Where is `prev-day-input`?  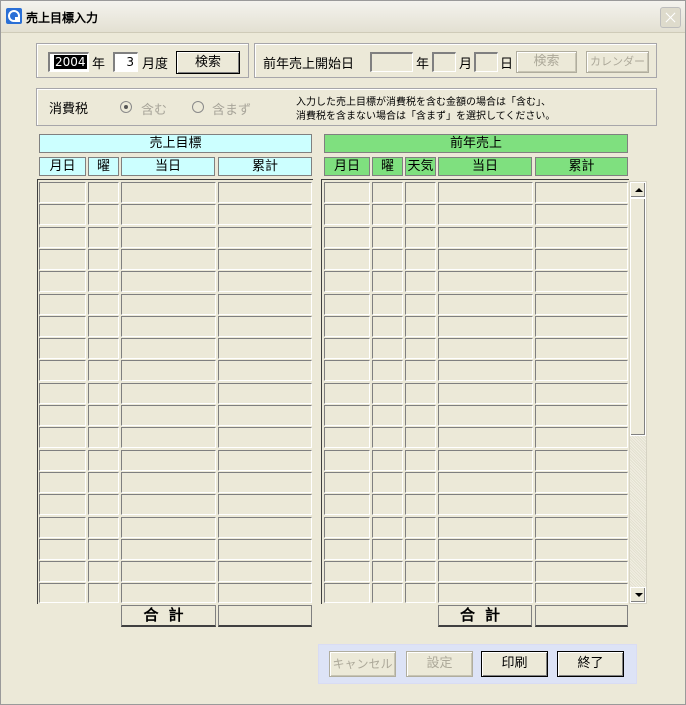
prev-day-input is located at coordinates (486, 62).